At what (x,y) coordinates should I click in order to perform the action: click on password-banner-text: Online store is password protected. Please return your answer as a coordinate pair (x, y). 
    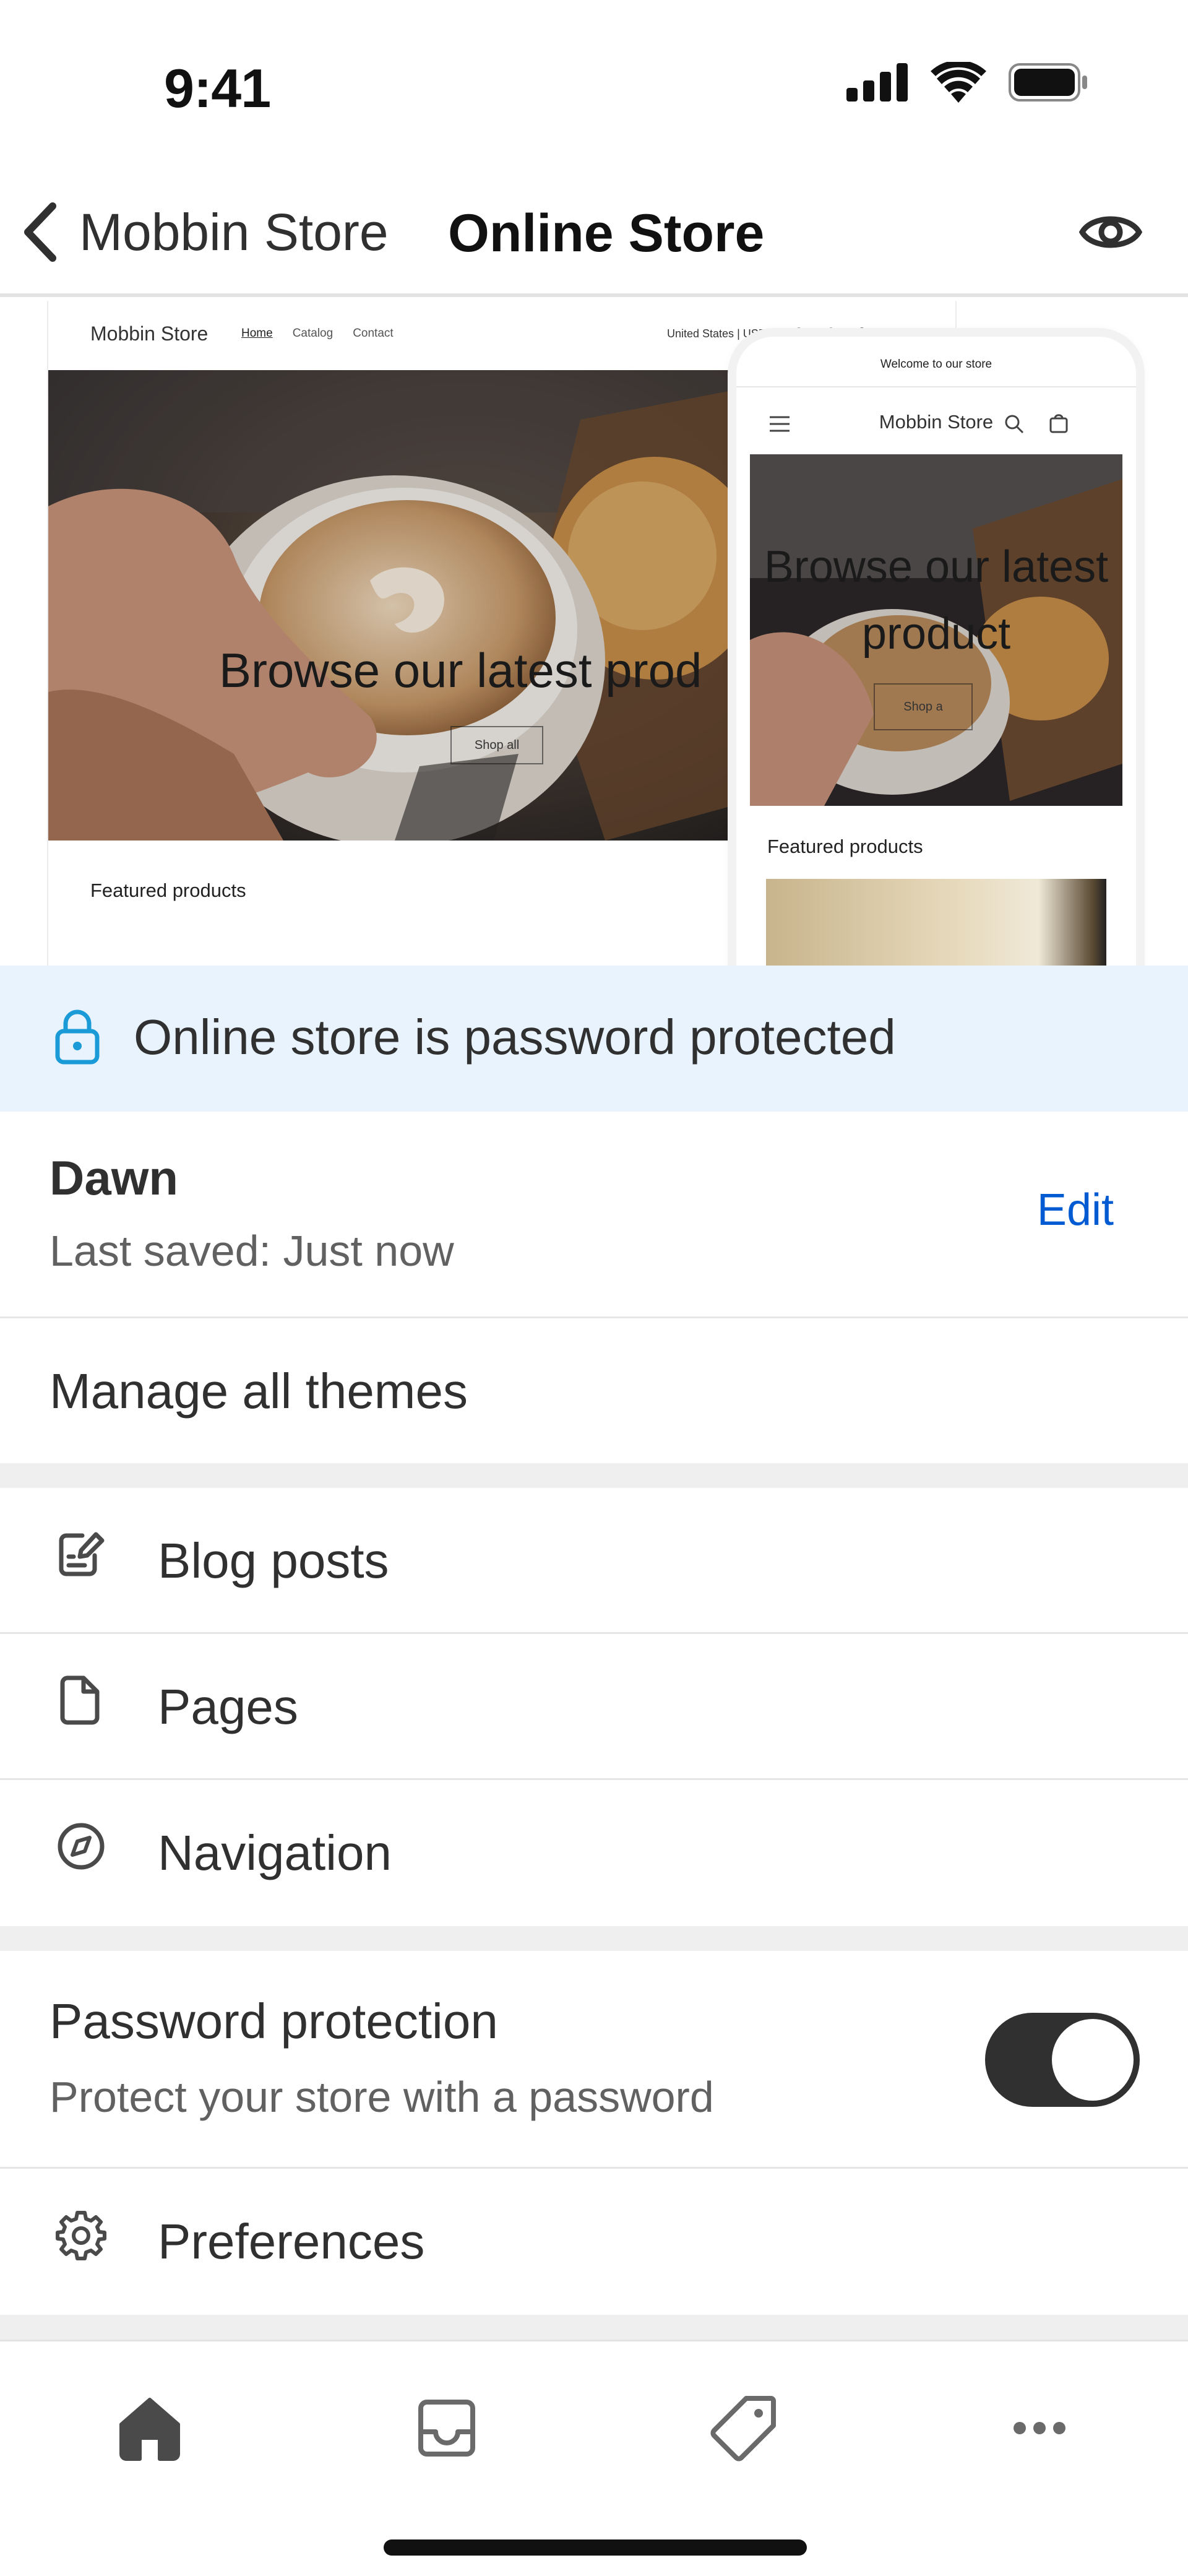
    Looking at the image, I should click on (515, 1037).